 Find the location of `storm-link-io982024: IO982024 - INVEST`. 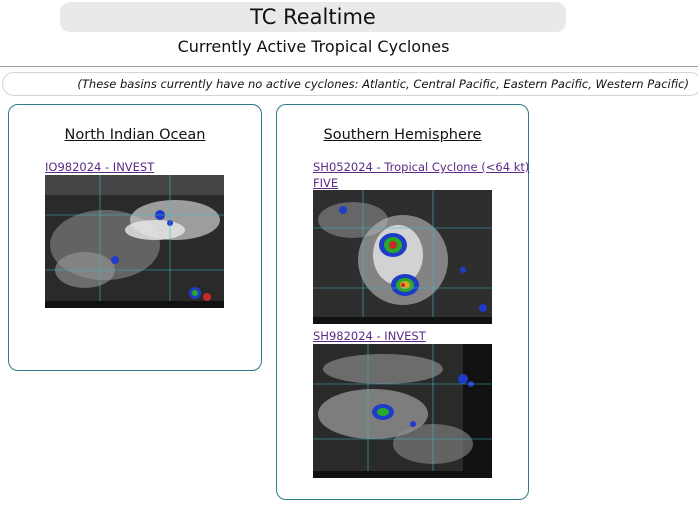

storm-link-io982024: IO982024 - INVEST is located at coordinates (99, 167).